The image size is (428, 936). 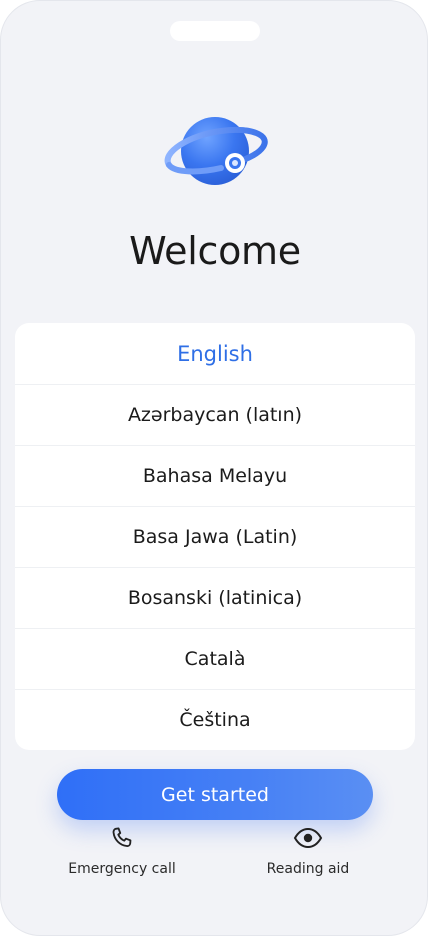 What do you see at coordinates (215, 31) in the screenshot?
I see `notch` at bounding box center [215, 31].